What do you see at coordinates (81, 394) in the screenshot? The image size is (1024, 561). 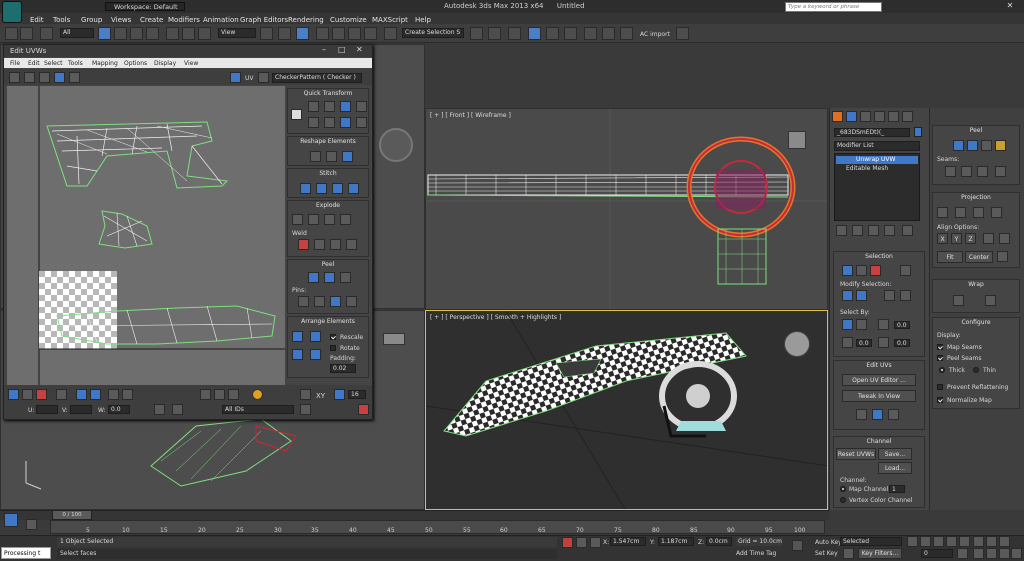 I see `uv-grow-icon` at bounding box center [81, 394].